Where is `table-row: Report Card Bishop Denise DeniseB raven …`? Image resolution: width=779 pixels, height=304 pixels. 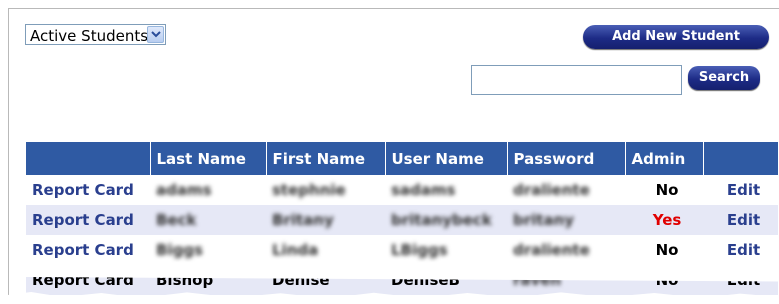 table-row: Report Card Bishop Denise DeniseB raven … is located at coordinates (402, 286).